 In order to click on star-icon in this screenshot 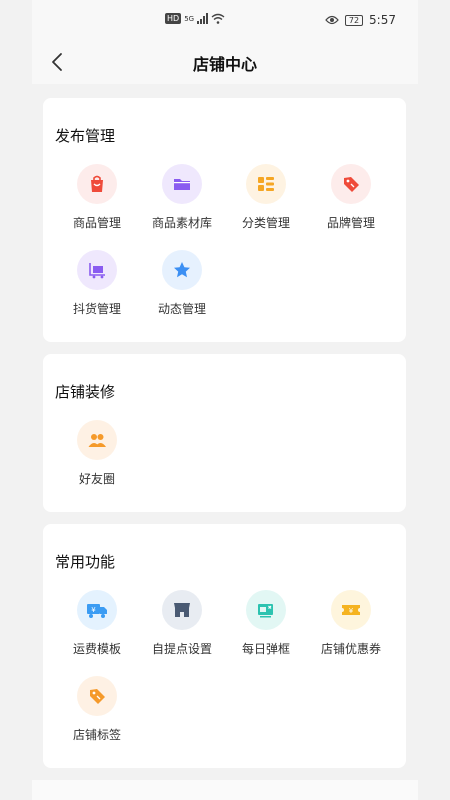, I will do `click(182, 270)`.